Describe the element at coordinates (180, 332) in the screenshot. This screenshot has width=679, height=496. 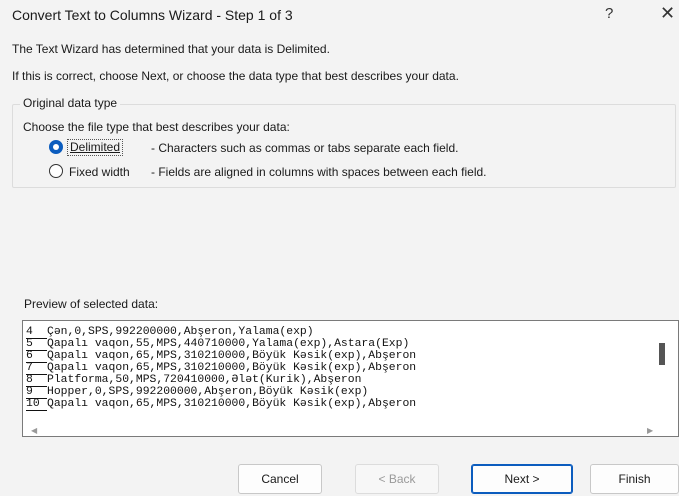
I see `row-text: Çən,0,SPS,992200000,Abşeron,Yalama(exp)` at that location.